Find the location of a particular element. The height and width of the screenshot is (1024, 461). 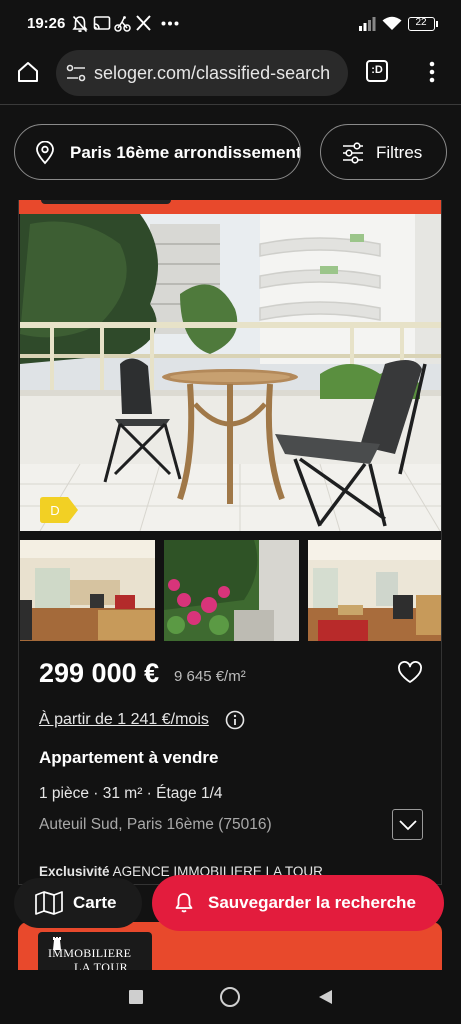

system-nav-bar is located at coordinates (230, 997).